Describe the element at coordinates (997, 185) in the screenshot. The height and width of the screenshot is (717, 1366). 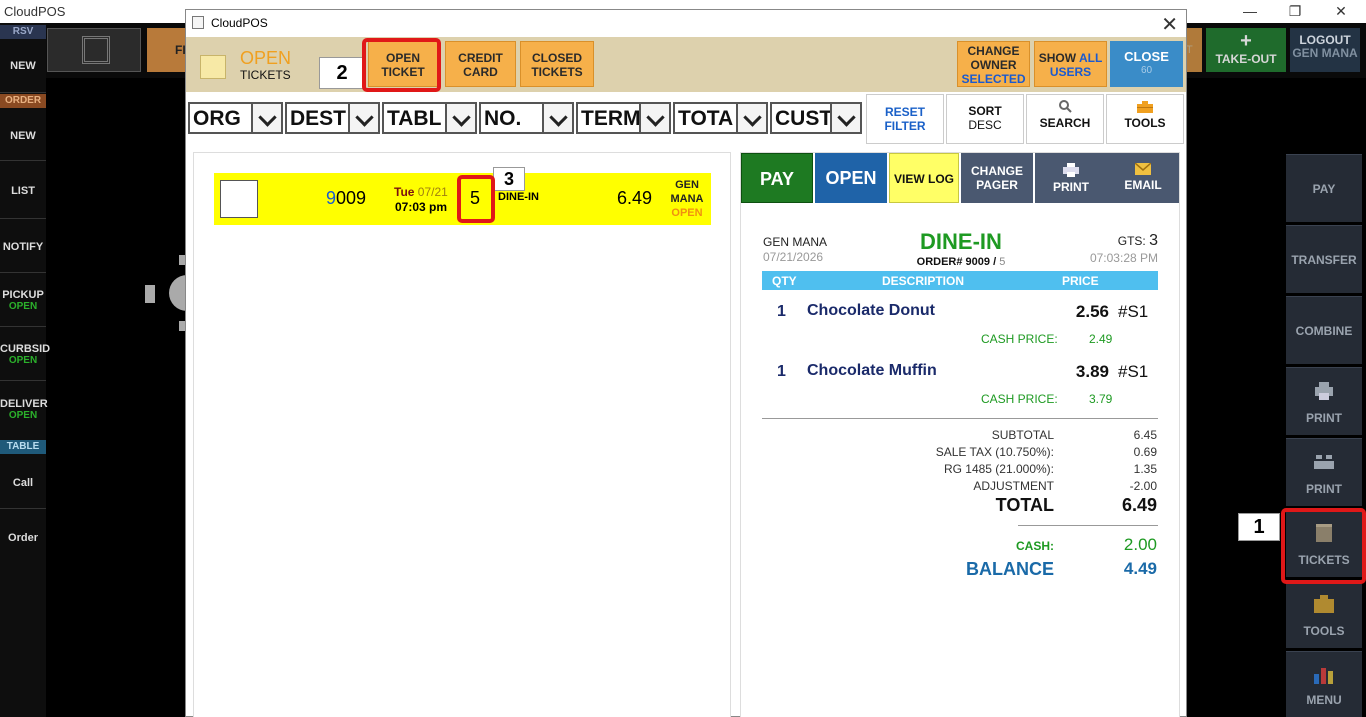
I see `change-pager-label-2: PAGER` at that location.